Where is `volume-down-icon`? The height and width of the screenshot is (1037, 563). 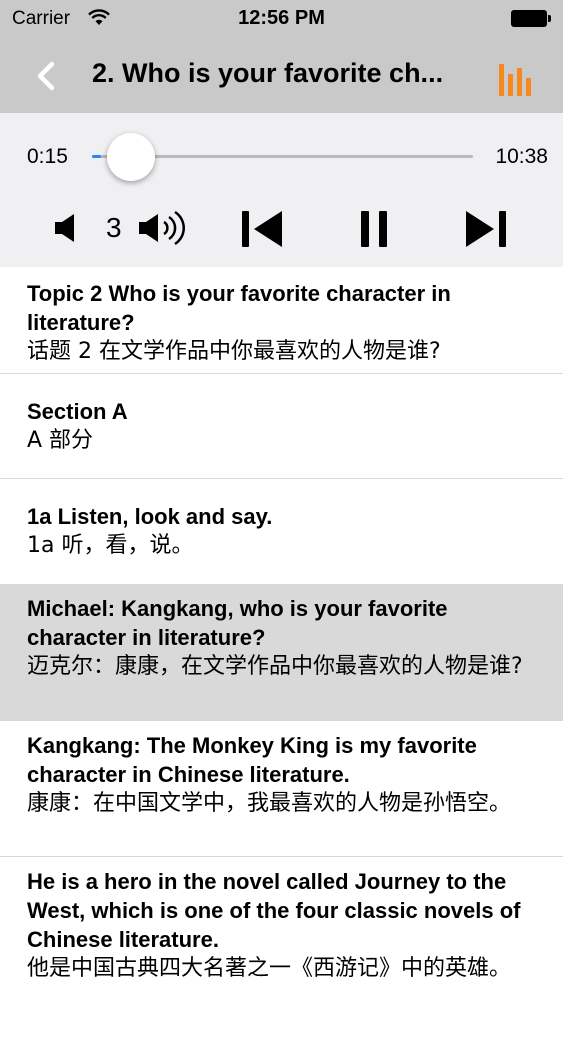 volume-down-icon is located at coordinates (67, 228).